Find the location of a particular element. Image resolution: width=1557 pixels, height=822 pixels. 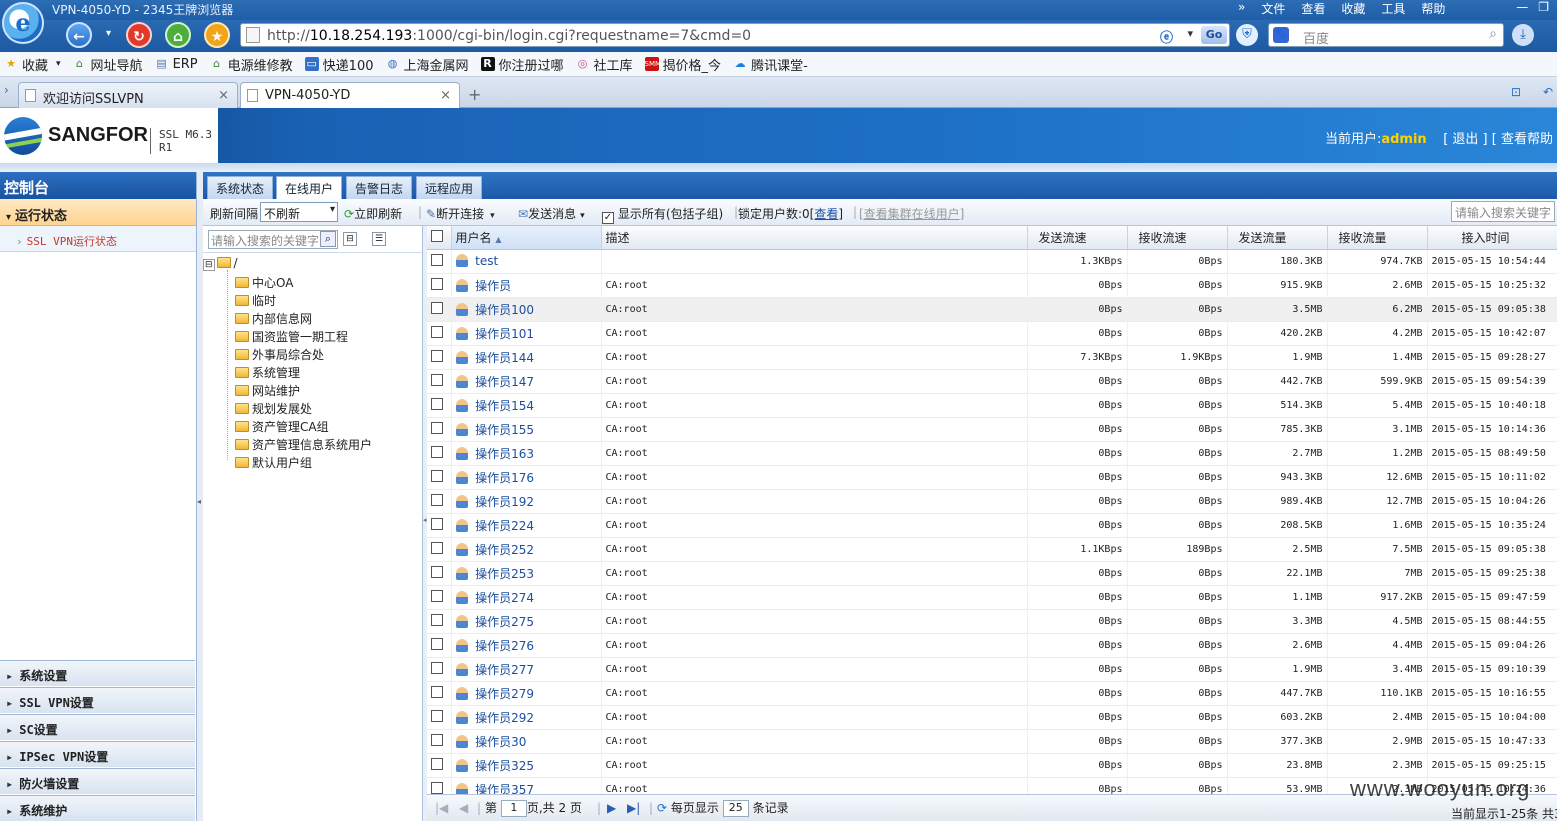

tree-node: 资产管理CA组 is located at coordinates (282, 426).